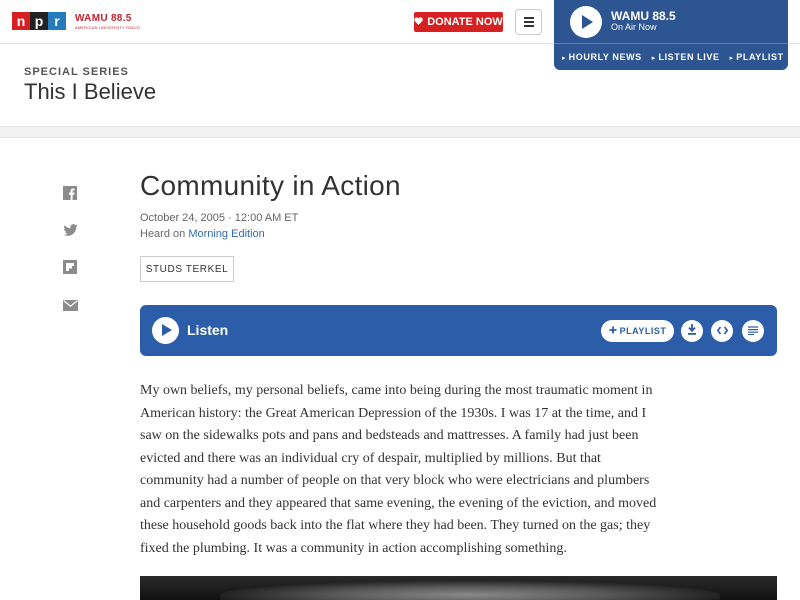 The width and height of the screenshot is (800, 600). What do you see at coordinates (90, 92) in the screenshot?
I see `series-title: This I Believe` at bounding box center [90, 92].